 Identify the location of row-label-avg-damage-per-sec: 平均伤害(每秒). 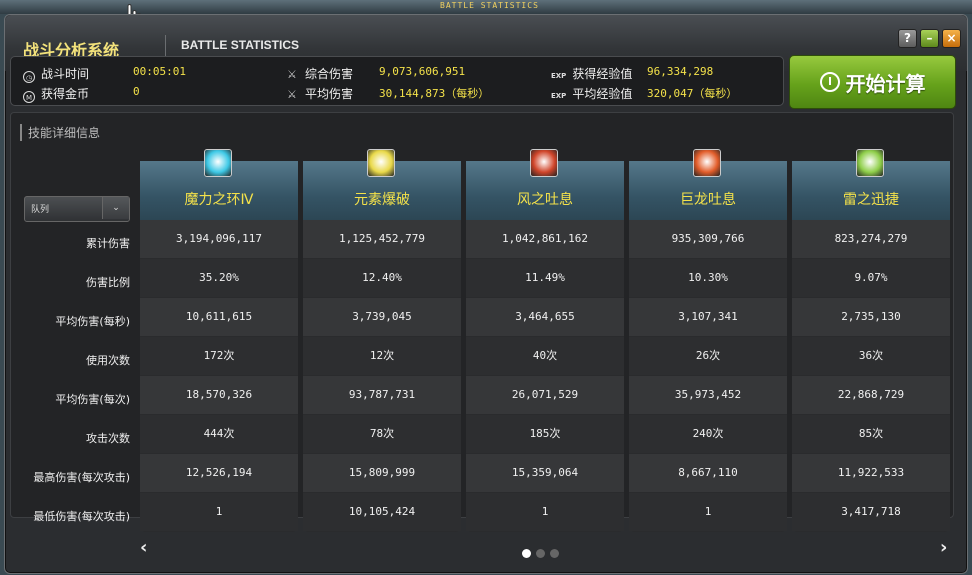
(92, 321).